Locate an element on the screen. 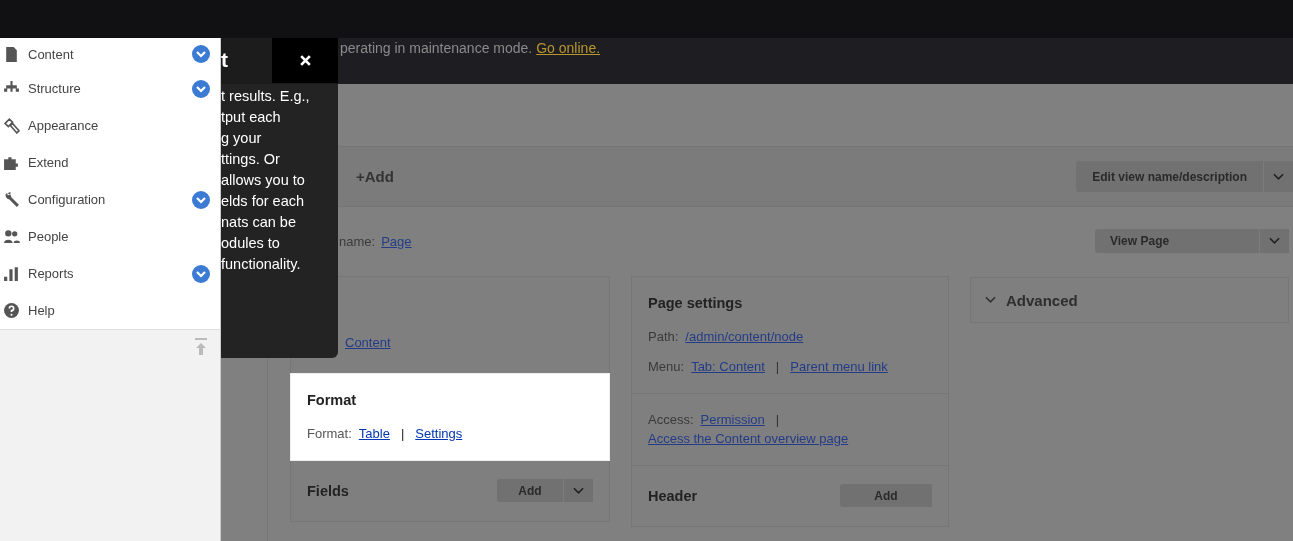 This screenshot has width=1293, height=541. setting-label: Format: is located at coordinates (329, 434).